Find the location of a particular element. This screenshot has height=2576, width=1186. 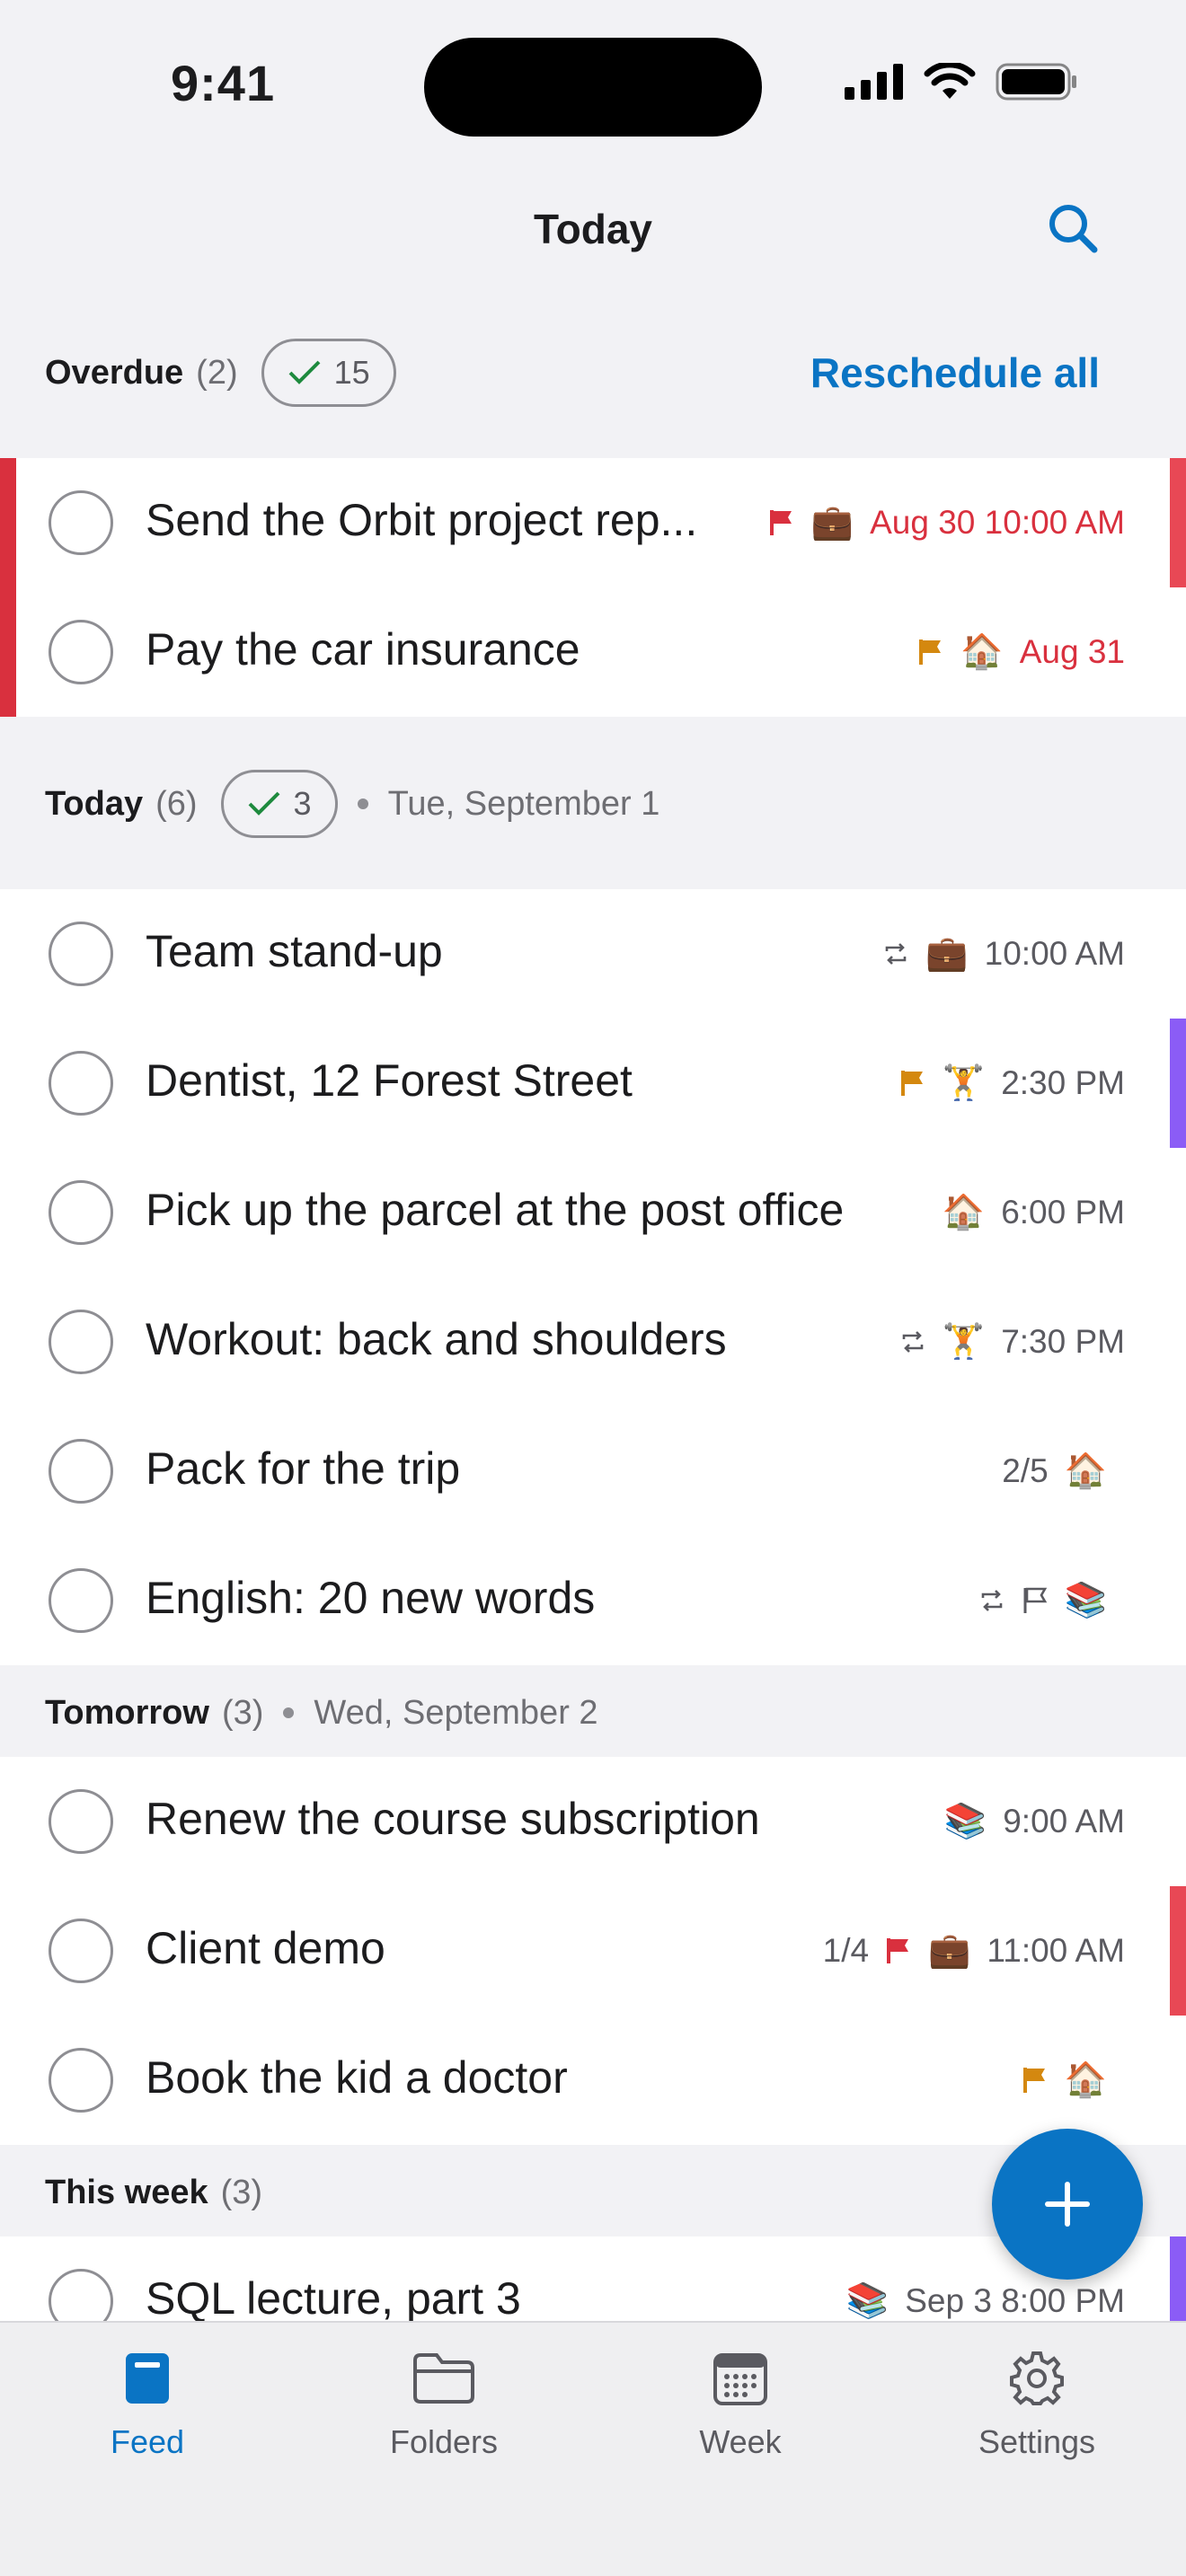

tab-settings: Settings is located at coordinates (1037, 2405).